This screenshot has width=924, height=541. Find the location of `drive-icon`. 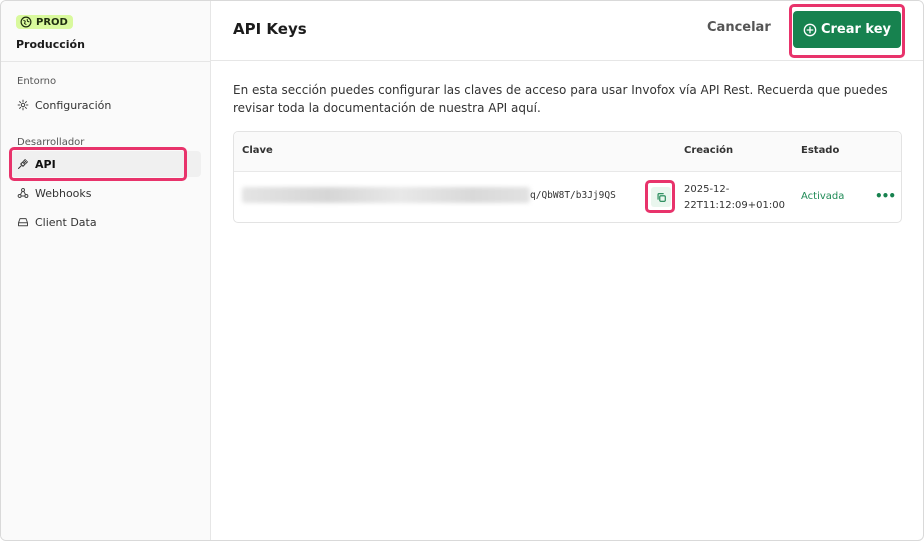

drive-icon is located at coordinates (23, 222).